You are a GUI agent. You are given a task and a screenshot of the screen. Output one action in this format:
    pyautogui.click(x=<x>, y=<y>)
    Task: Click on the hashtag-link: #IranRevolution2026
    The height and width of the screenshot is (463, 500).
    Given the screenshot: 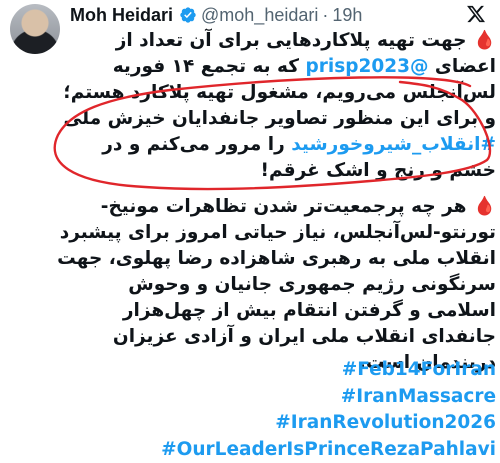 What is the action you would take?
    pyautogui.click(x=276, y=423)
    